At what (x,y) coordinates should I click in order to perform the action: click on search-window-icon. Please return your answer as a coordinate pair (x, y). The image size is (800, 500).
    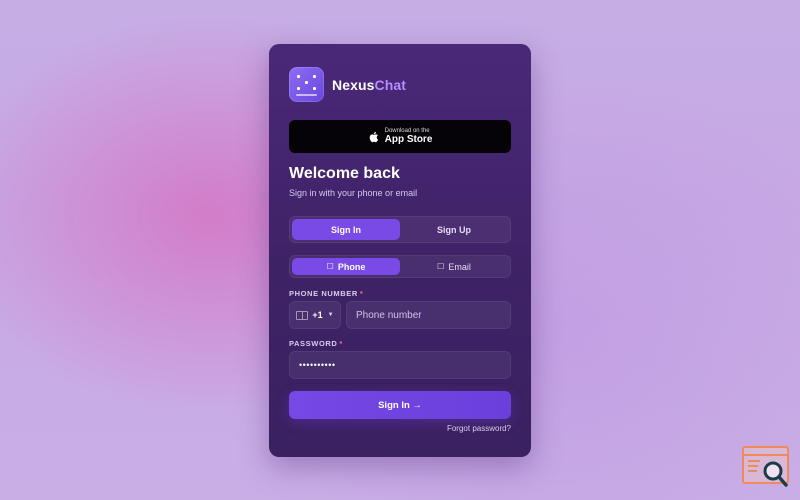
    Looking at the image, I should click on (765, 466).